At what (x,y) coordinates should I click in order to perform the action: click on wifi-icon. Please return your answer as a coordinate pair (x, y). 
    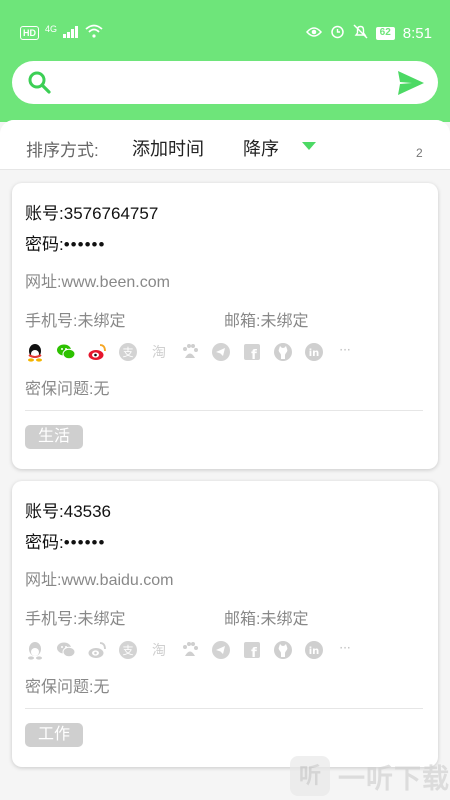
    Looking at the image, I should click on (94, 33).